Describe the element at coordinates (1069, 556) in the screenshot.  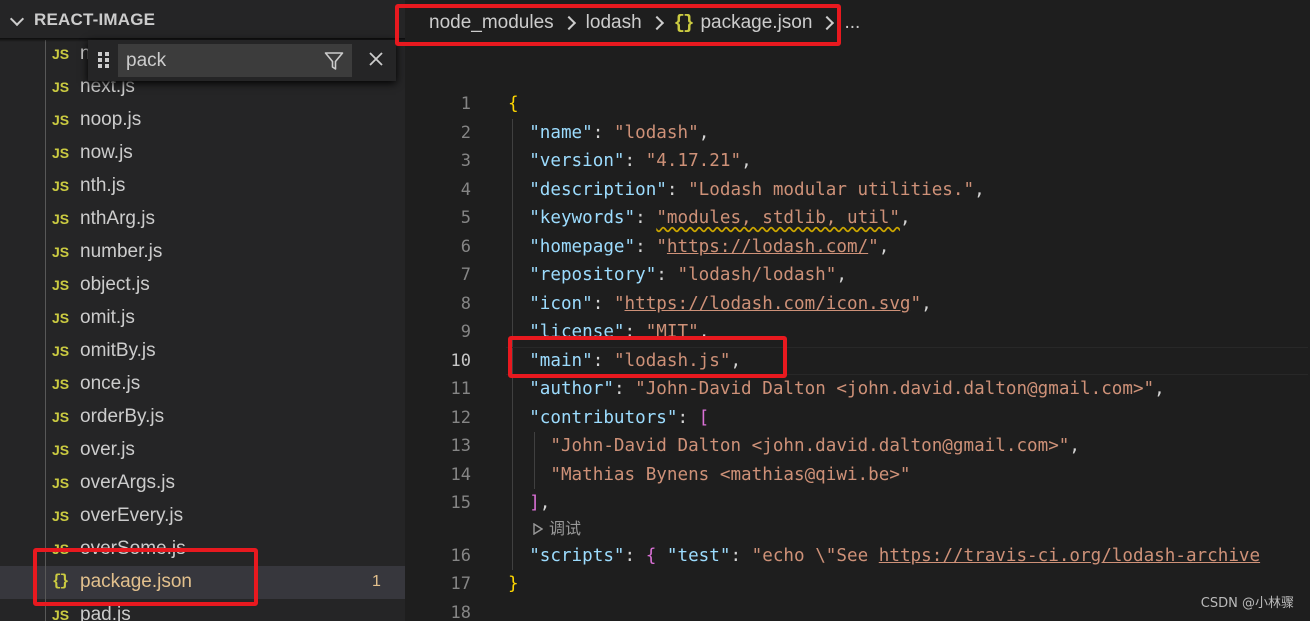
I see `travis-link: https://travis-ci.org/lodash-archive` at that location.